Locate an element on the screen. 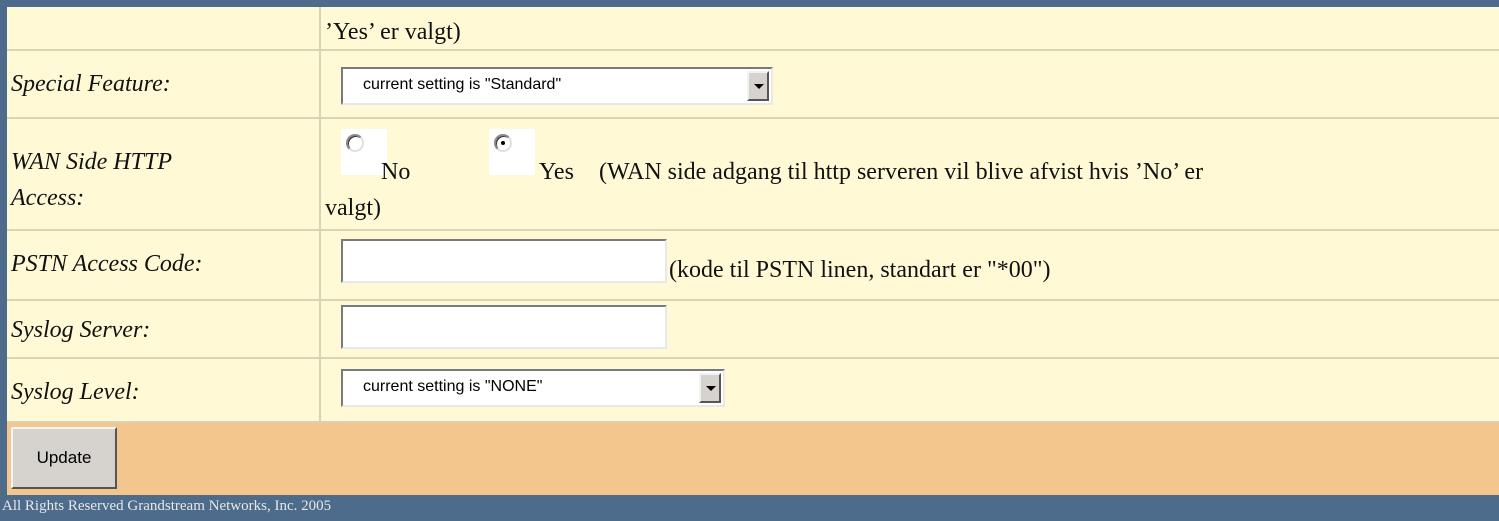 Image resolution: width=1499 pixels, height=521 pixels. wan-http-radio-yes is located at coordinates (512, 152).